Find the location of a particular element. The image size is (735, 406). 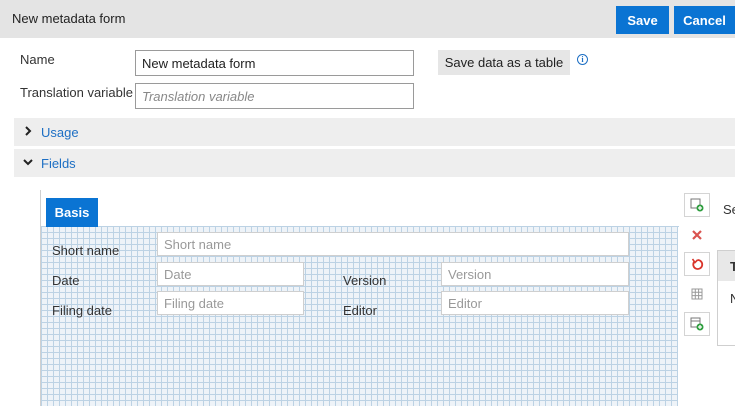

short-name-field: Short name is located at coordinates (393, 244).